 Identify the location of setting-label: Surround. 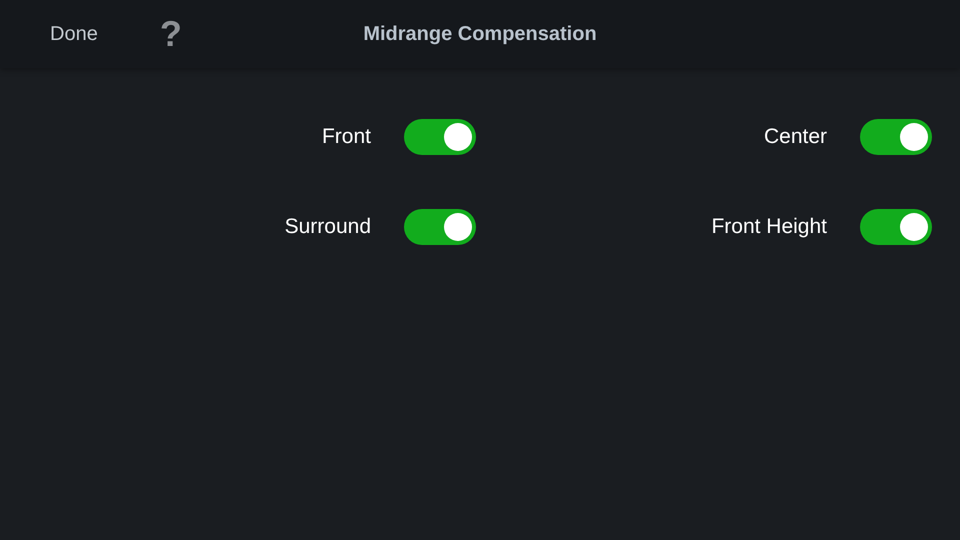
(327, 227).